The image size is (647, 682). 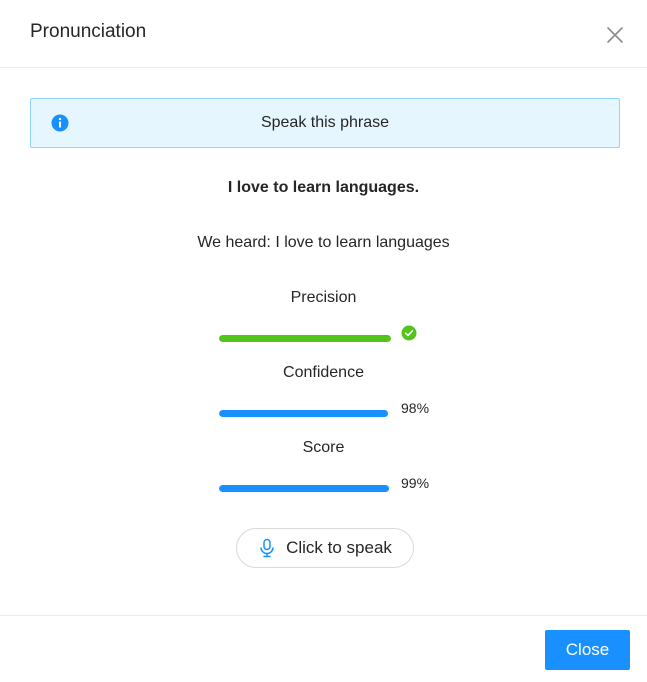 What do you see at coordinates (587, 650) in the screenshot?
I see `close-button: Close` at bounding box center [587, 650].